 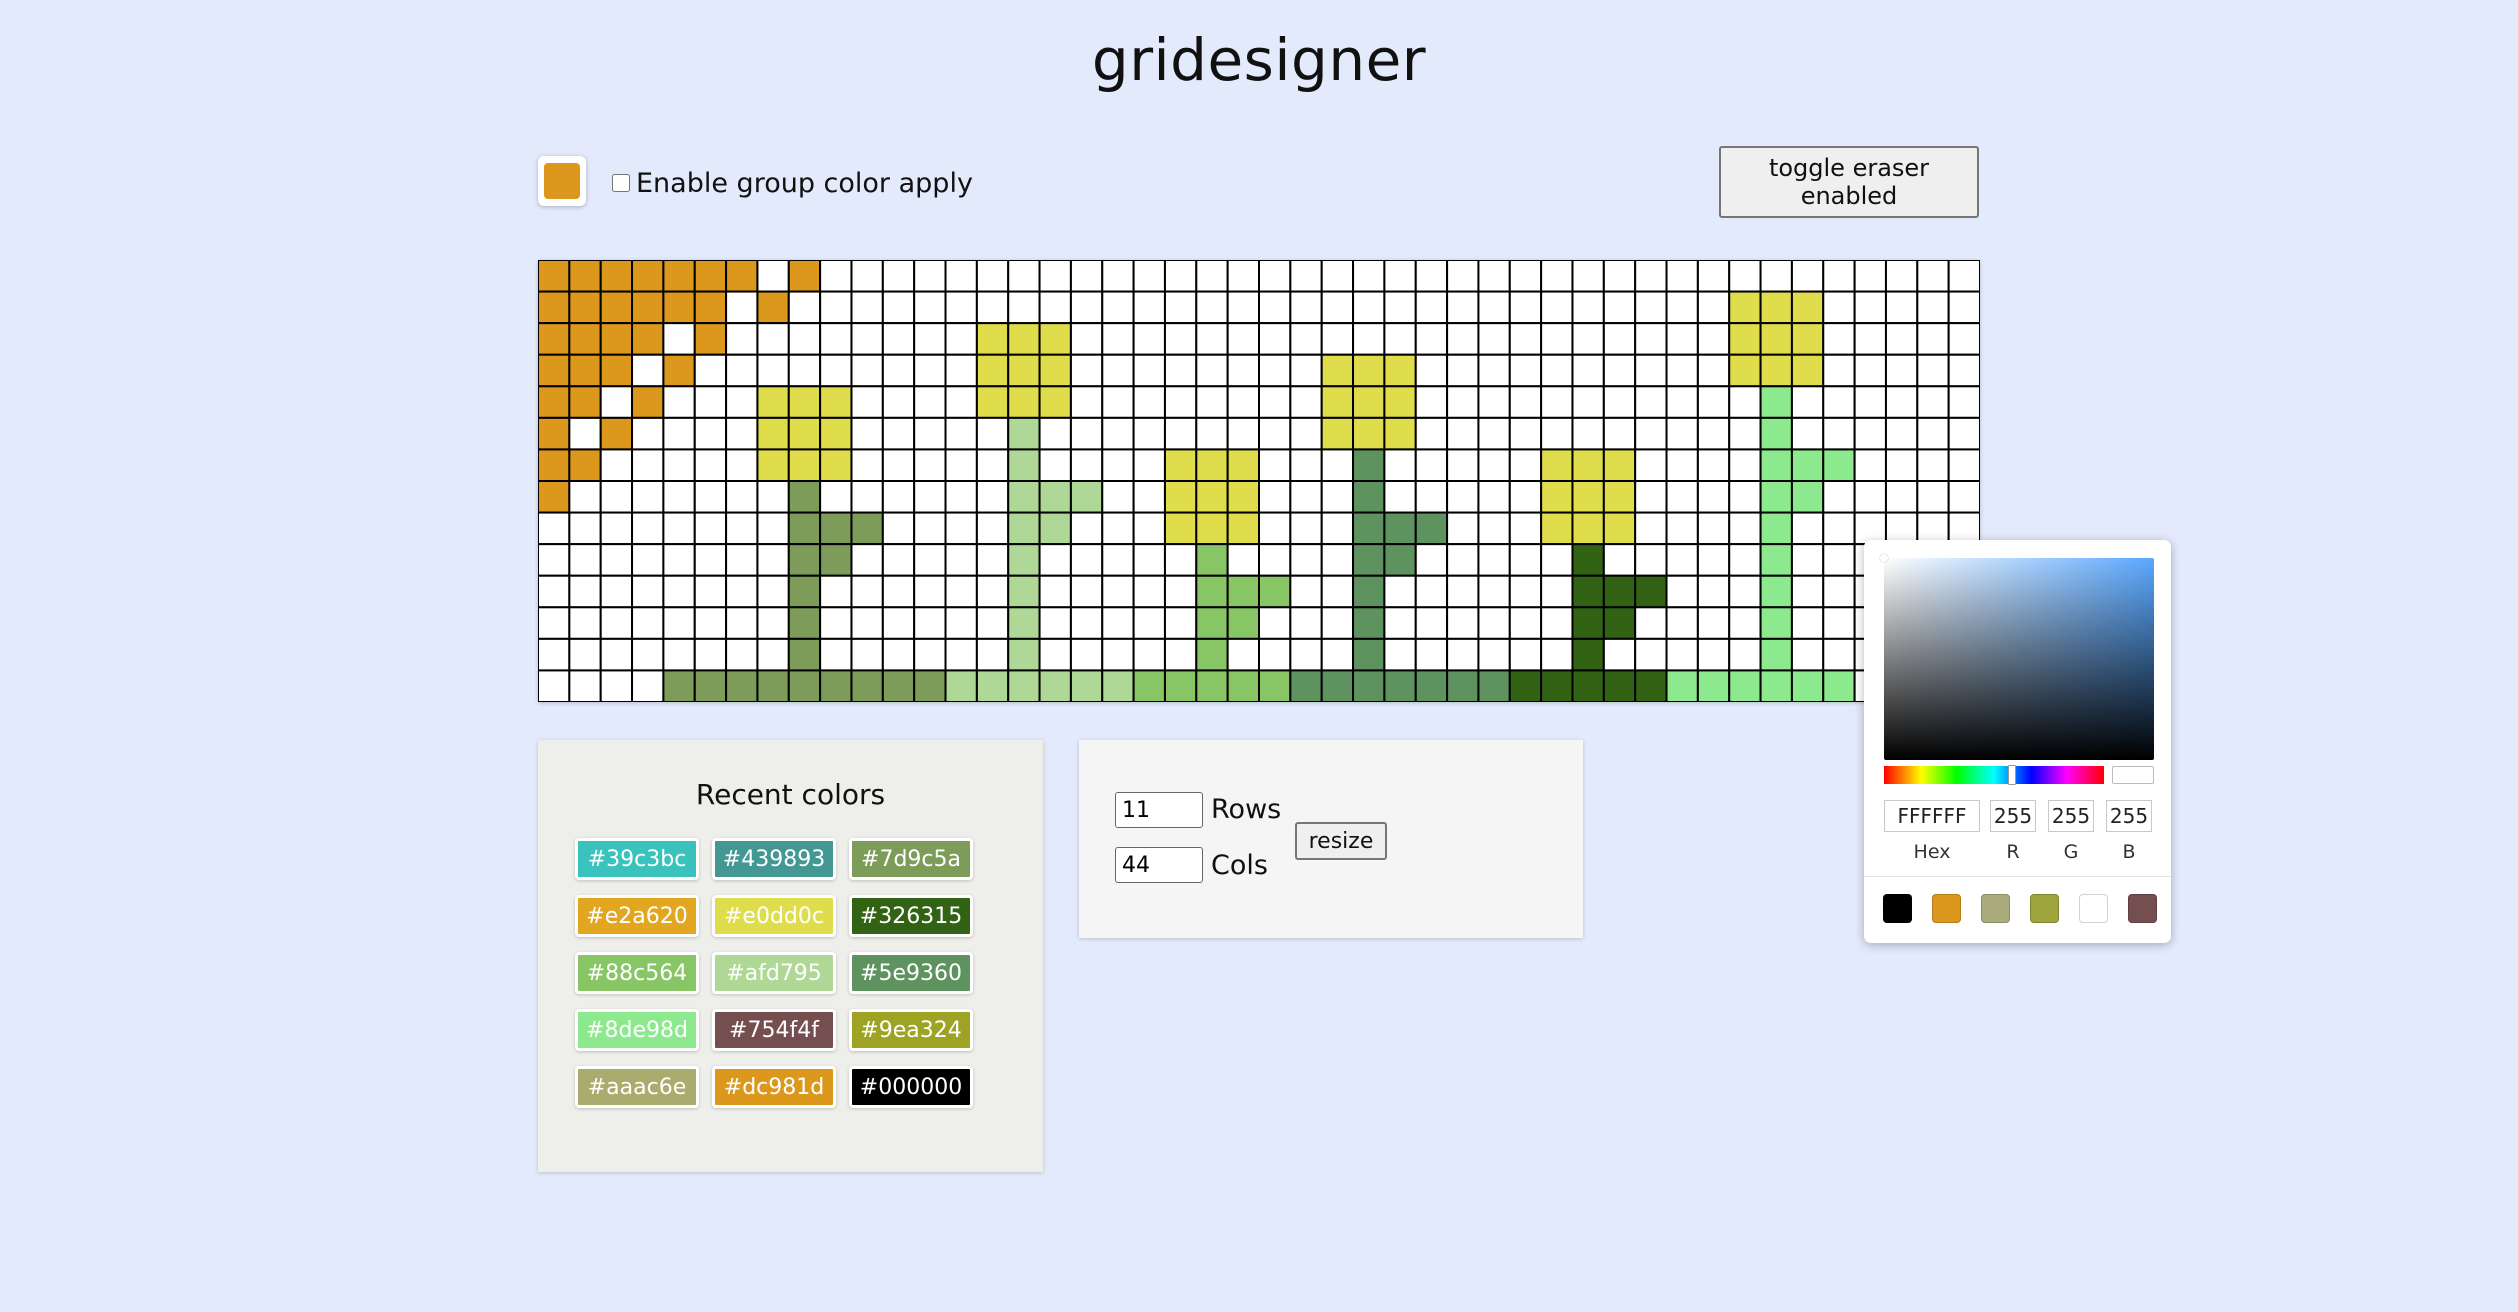 I want to click on hex-input, so click(x=1932, y=816).